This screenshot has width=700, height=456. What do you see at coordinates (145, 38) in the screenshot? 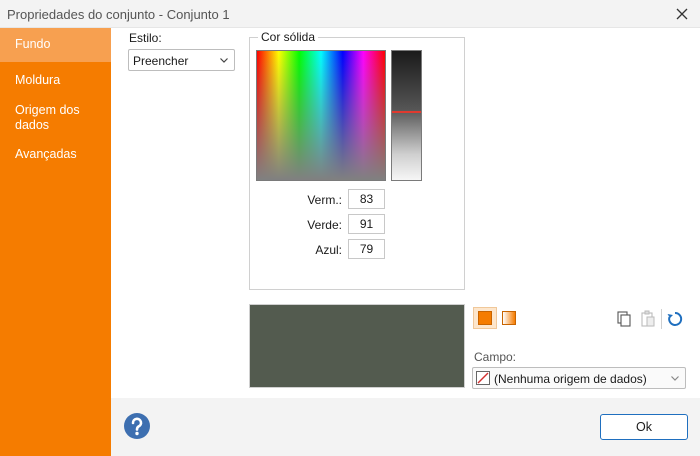
I see `style-label: Estilo:` at bounding box center [145, 38].